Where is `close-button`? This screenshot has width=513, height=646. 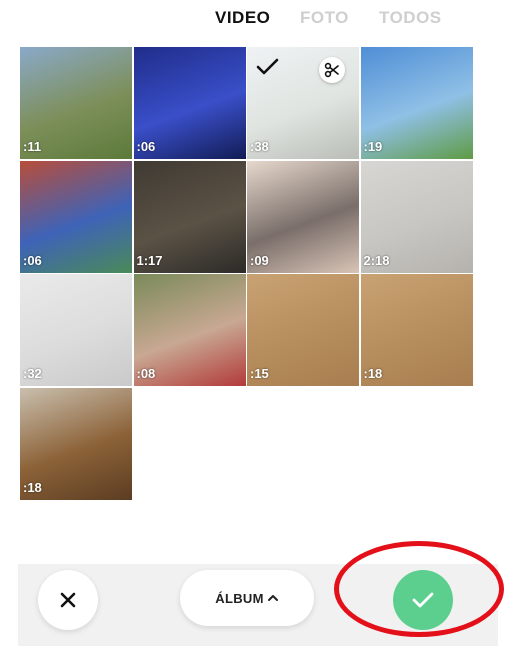
close-button is located at coordinates (68, 600).